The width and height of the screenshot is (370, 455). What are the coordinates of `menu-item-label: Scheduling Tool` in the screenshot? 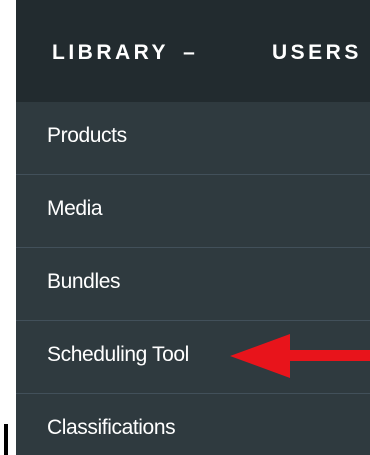 It's located at (118, 354).